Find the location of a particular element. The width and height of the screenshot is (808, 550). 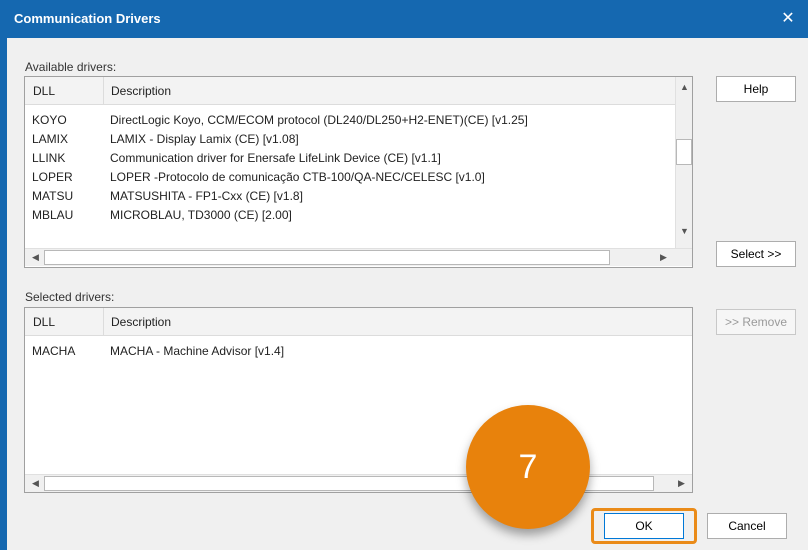

scroll-up-icon: ▲ is located at coordinates (684, 87).